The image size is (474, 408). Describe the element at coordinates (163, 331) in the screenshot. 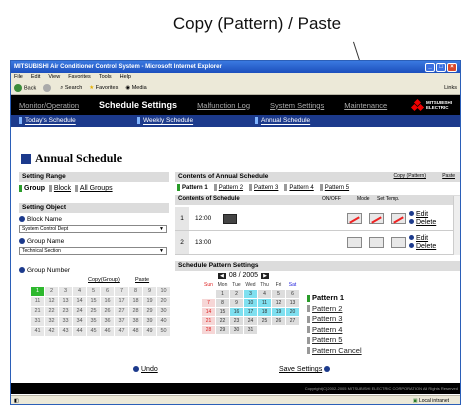

I see `group-number-cell: 50` at that location.